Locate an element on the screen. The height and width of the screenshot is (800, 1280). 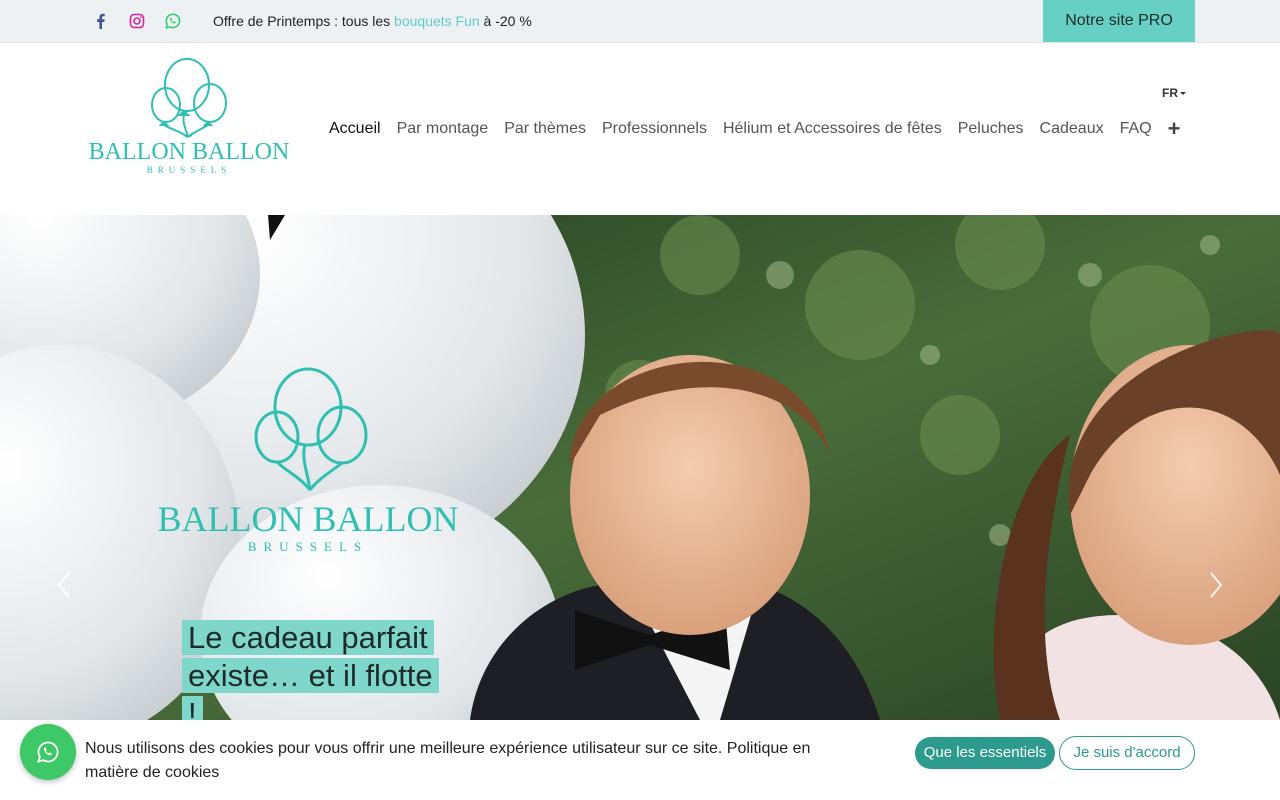
nav-item-peluches: Peluches is located at coordinates (991, 129).